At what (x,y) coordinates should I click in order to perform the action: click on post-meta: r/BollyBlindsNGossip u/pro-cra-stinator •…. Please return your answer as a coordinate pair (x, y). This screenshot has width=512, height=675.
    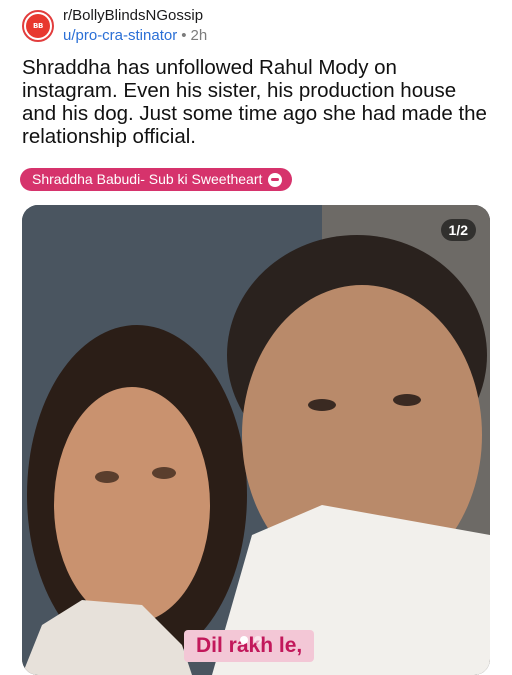
    Looking at the image, I should click on (135, 26).